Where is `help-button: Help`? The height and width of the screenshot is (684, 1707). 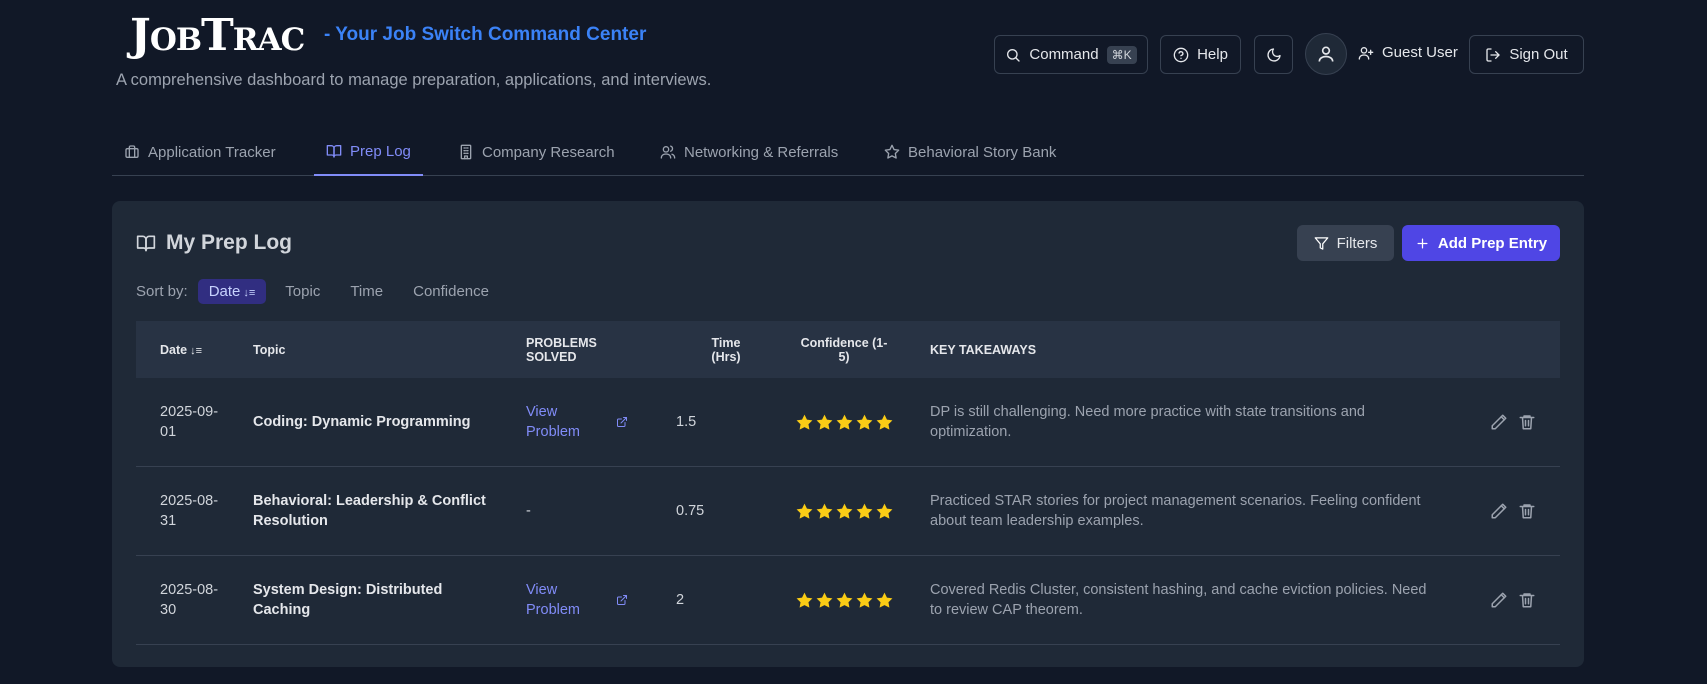
help-button: Help is located at coordinates (1200, 54).